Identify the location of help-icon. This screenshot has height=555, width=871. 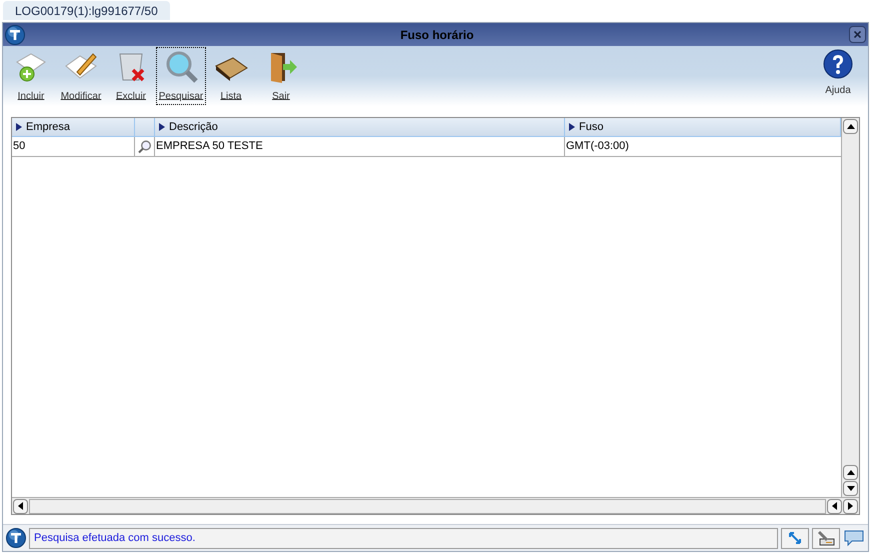
(838, 65).